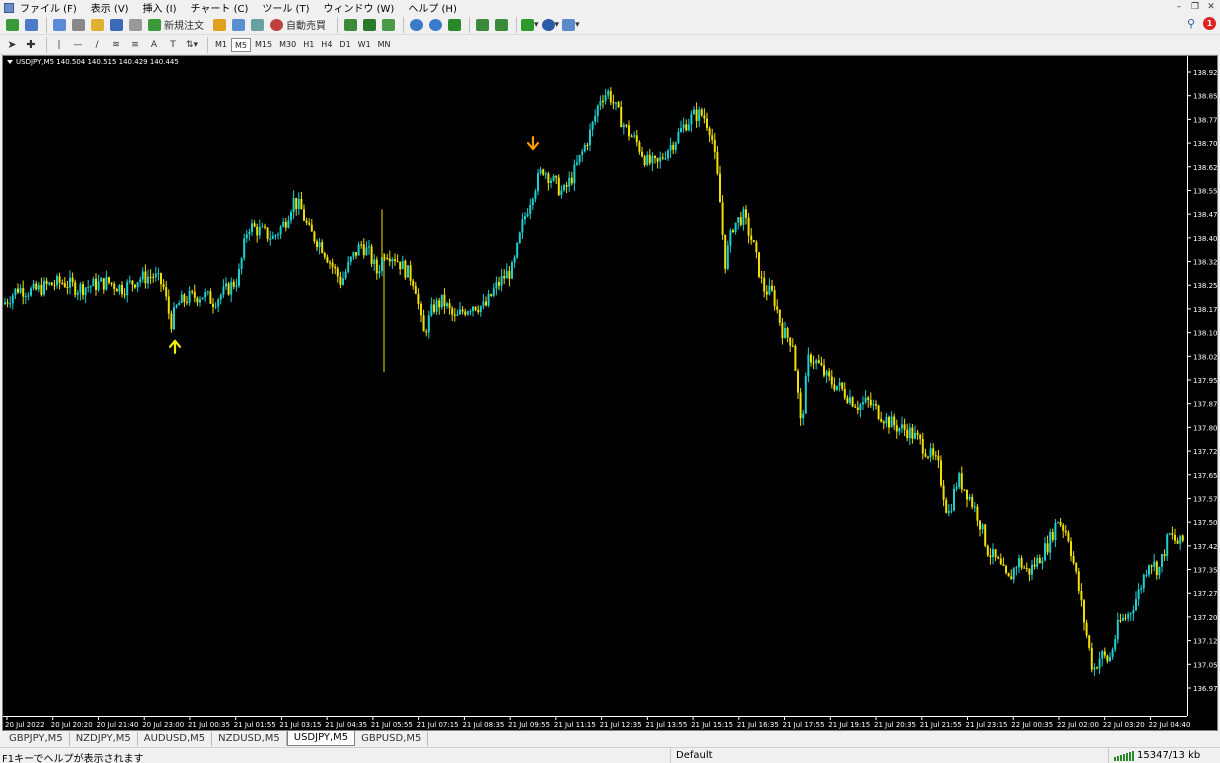 This screenshot has width=1220, height=763. Describe the element at coordinates (31, 25) in the screenshot. I see `profiles-button` at that location.